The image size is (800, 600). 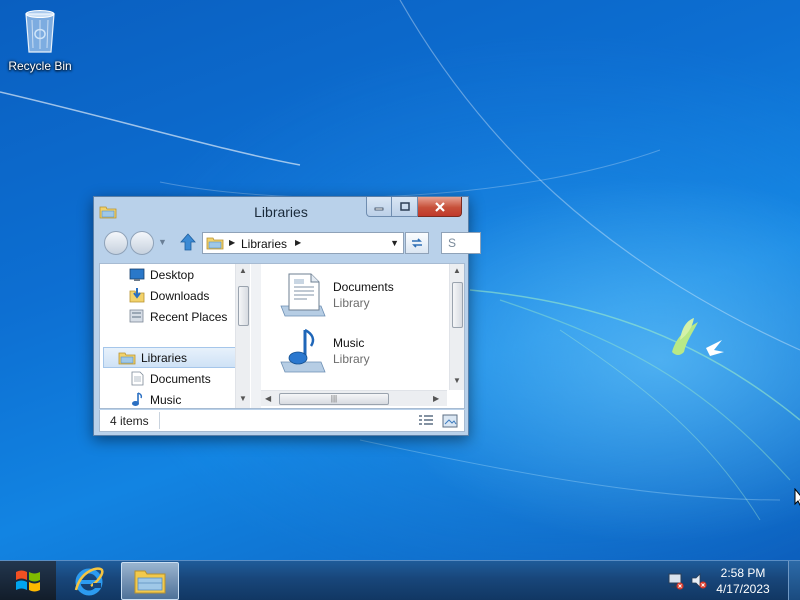 What do you see at coordinates (159, 420) in the screenshot?
I see `status-separator` at bounding box center [159, 420].